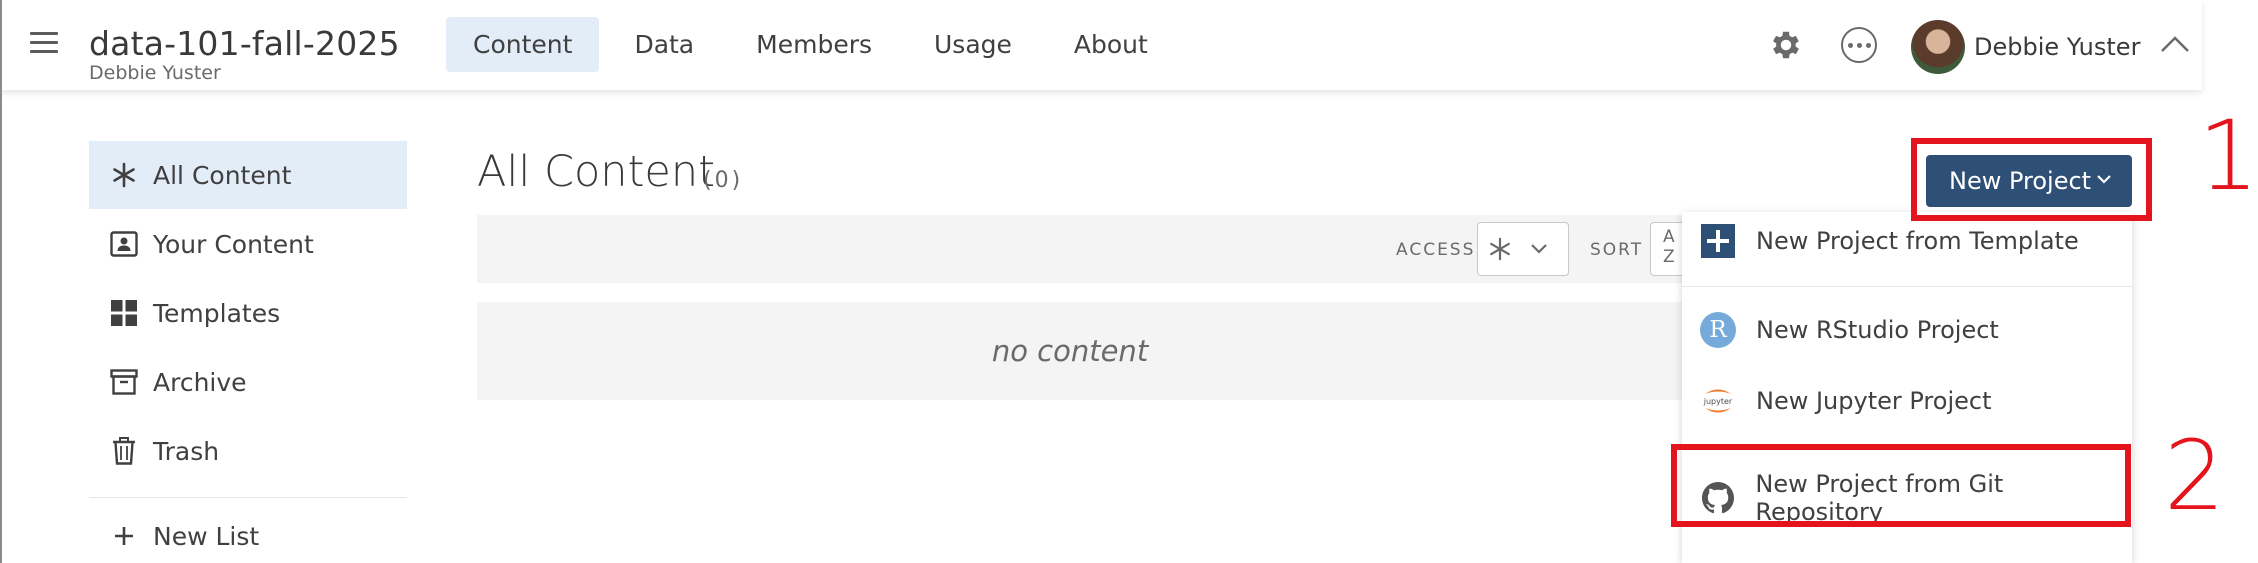 The height and width of the screenshot is (563, 2258). I want to click on jupyter-logo-icon: jupyter, so click(1718, 401).